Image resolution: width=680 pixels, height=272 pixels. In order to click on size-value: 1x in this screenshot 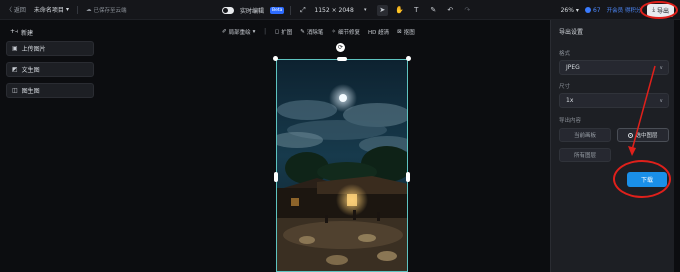, I will do `click(570, 100)`.